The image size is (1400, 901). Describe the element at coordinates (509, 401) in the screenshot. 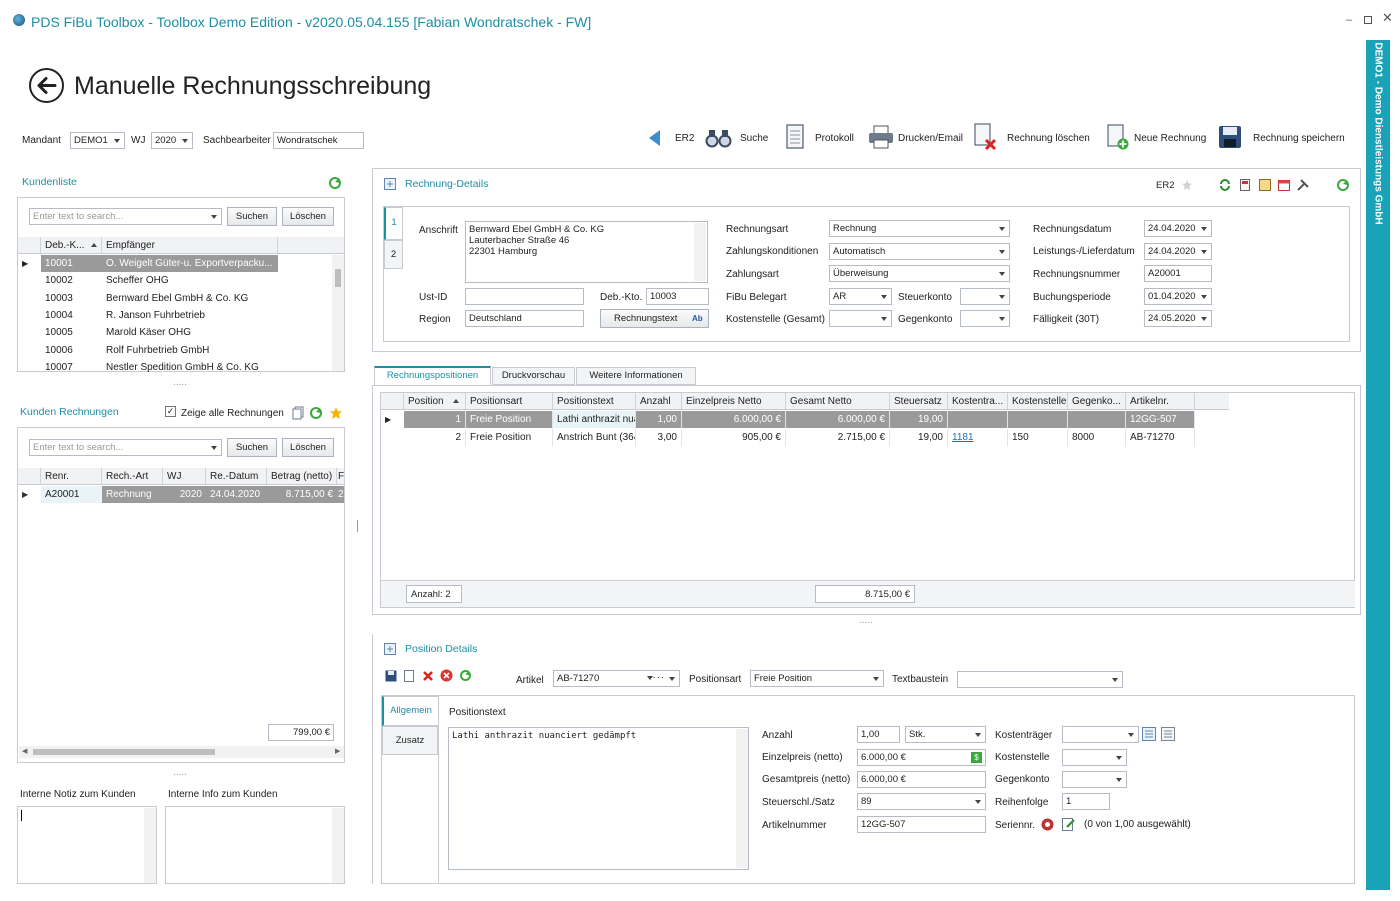

I see `column-1: Positionsart` at that location.